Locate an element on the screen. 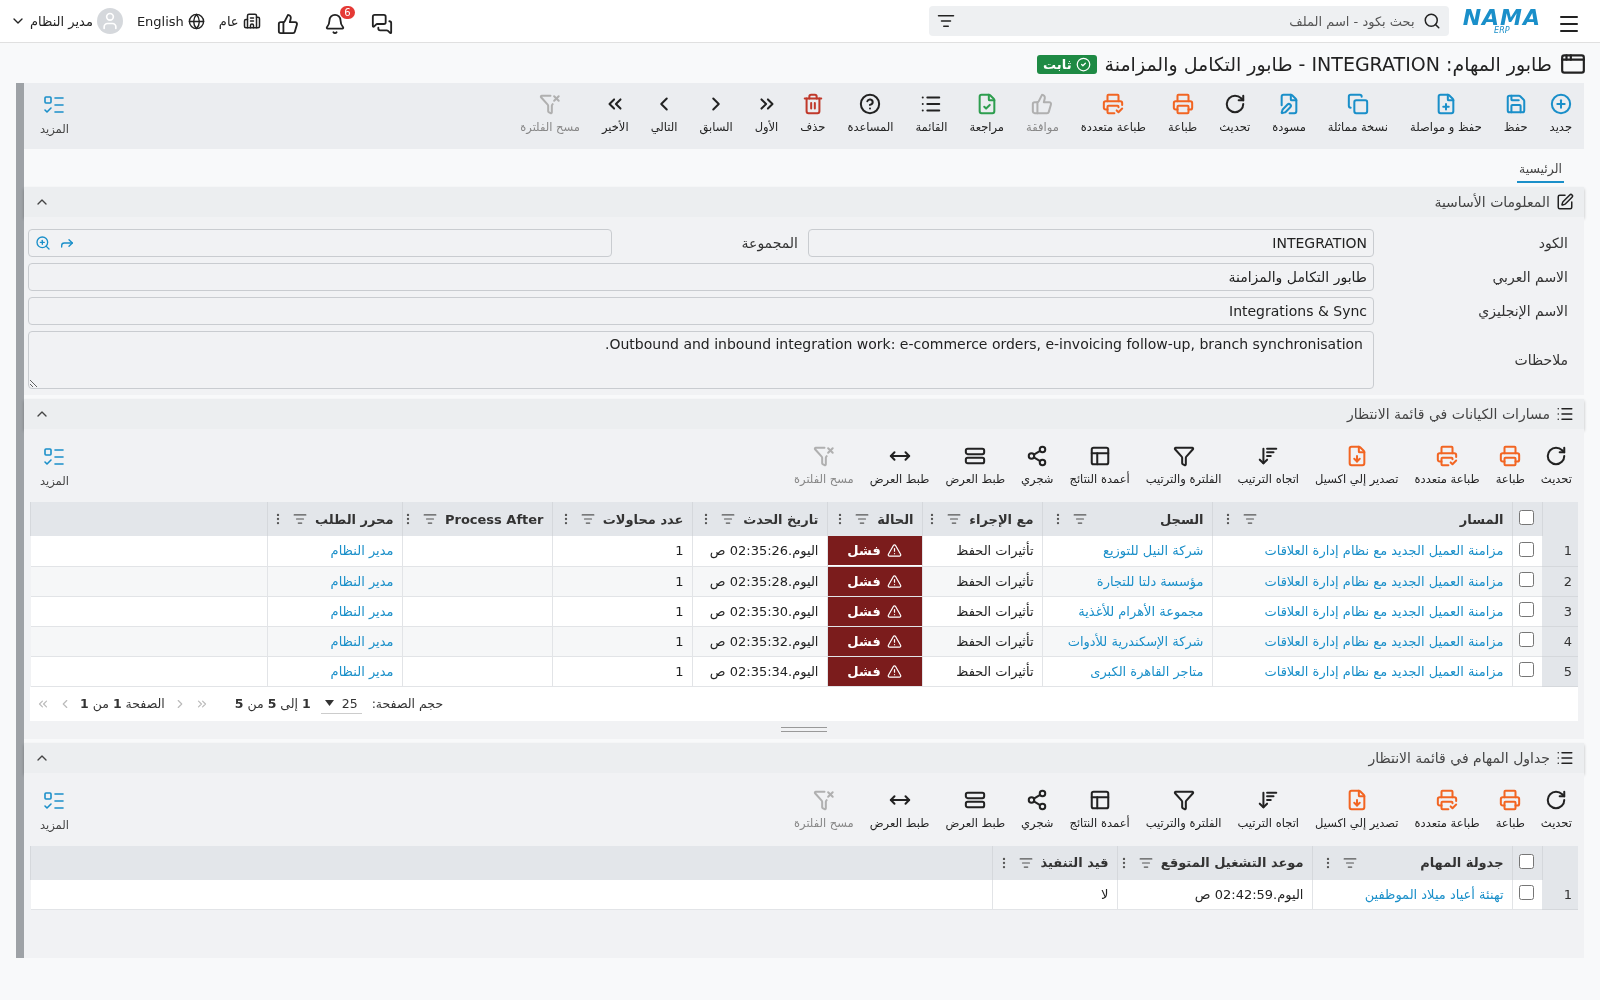  toolbar-button: حذف is located at coordinates (813, 113).